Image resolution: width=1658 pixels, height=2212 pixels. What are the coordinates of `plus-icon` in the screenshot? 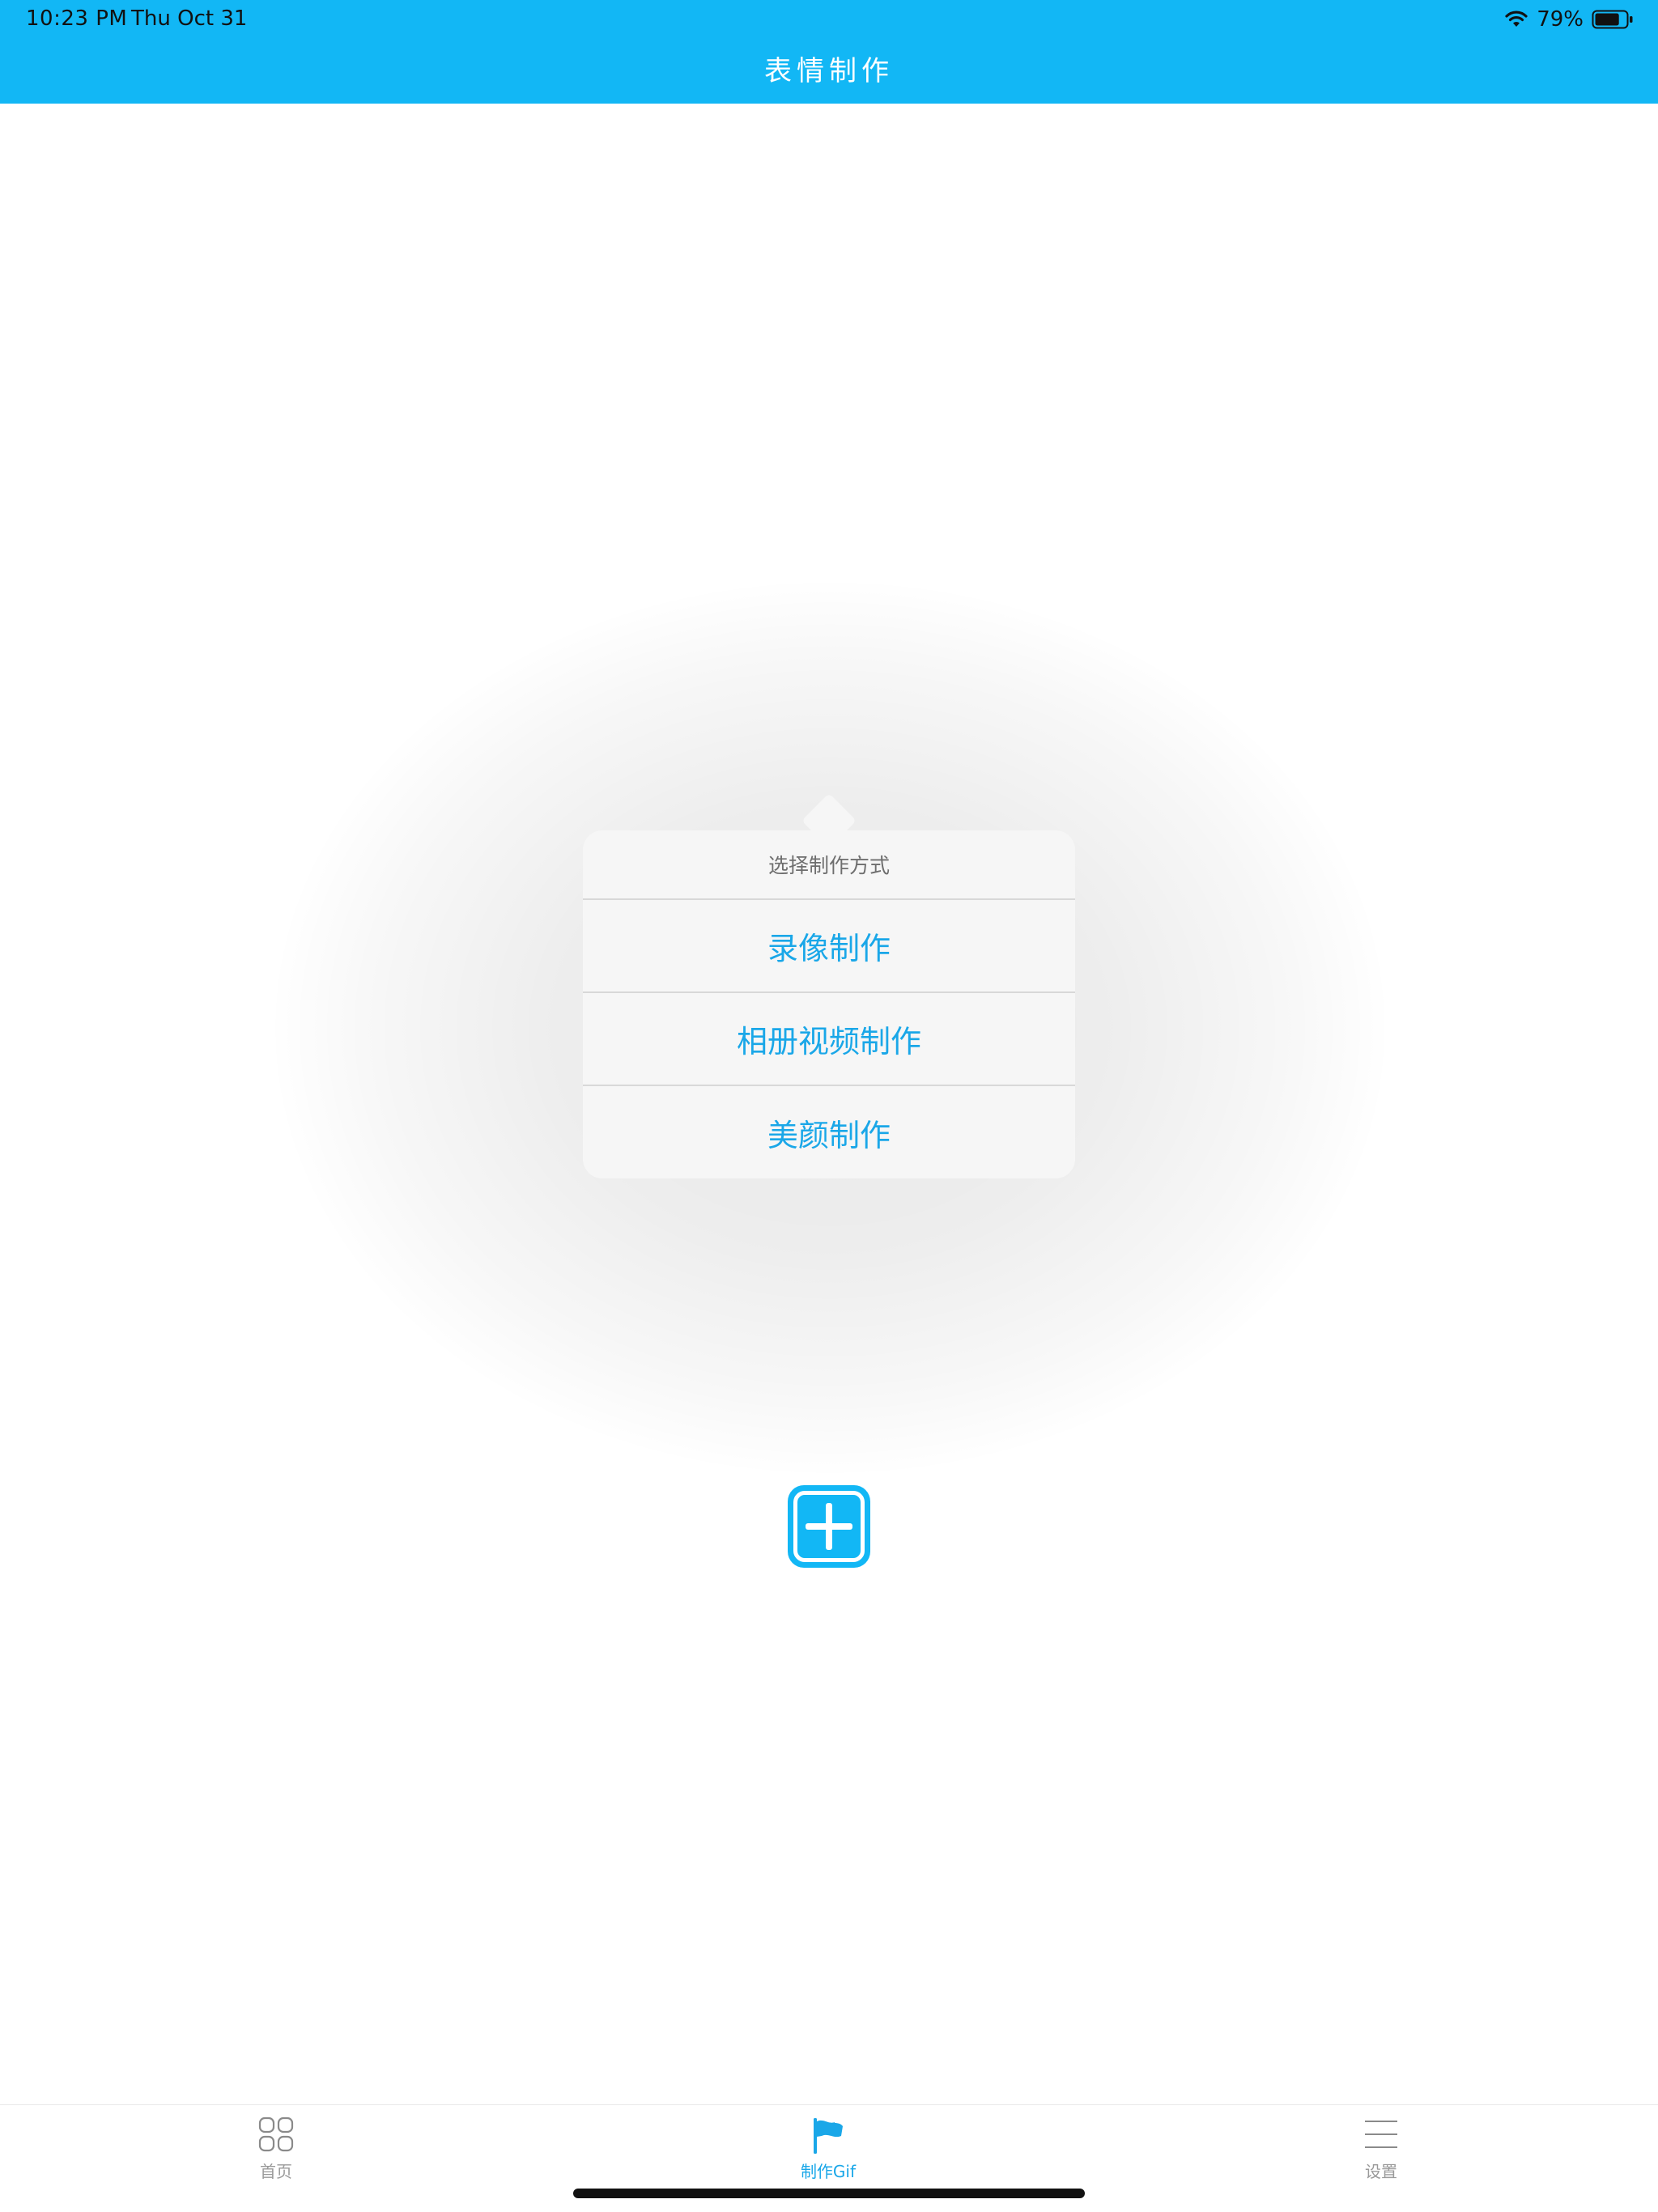 It's located at (829, 1526).